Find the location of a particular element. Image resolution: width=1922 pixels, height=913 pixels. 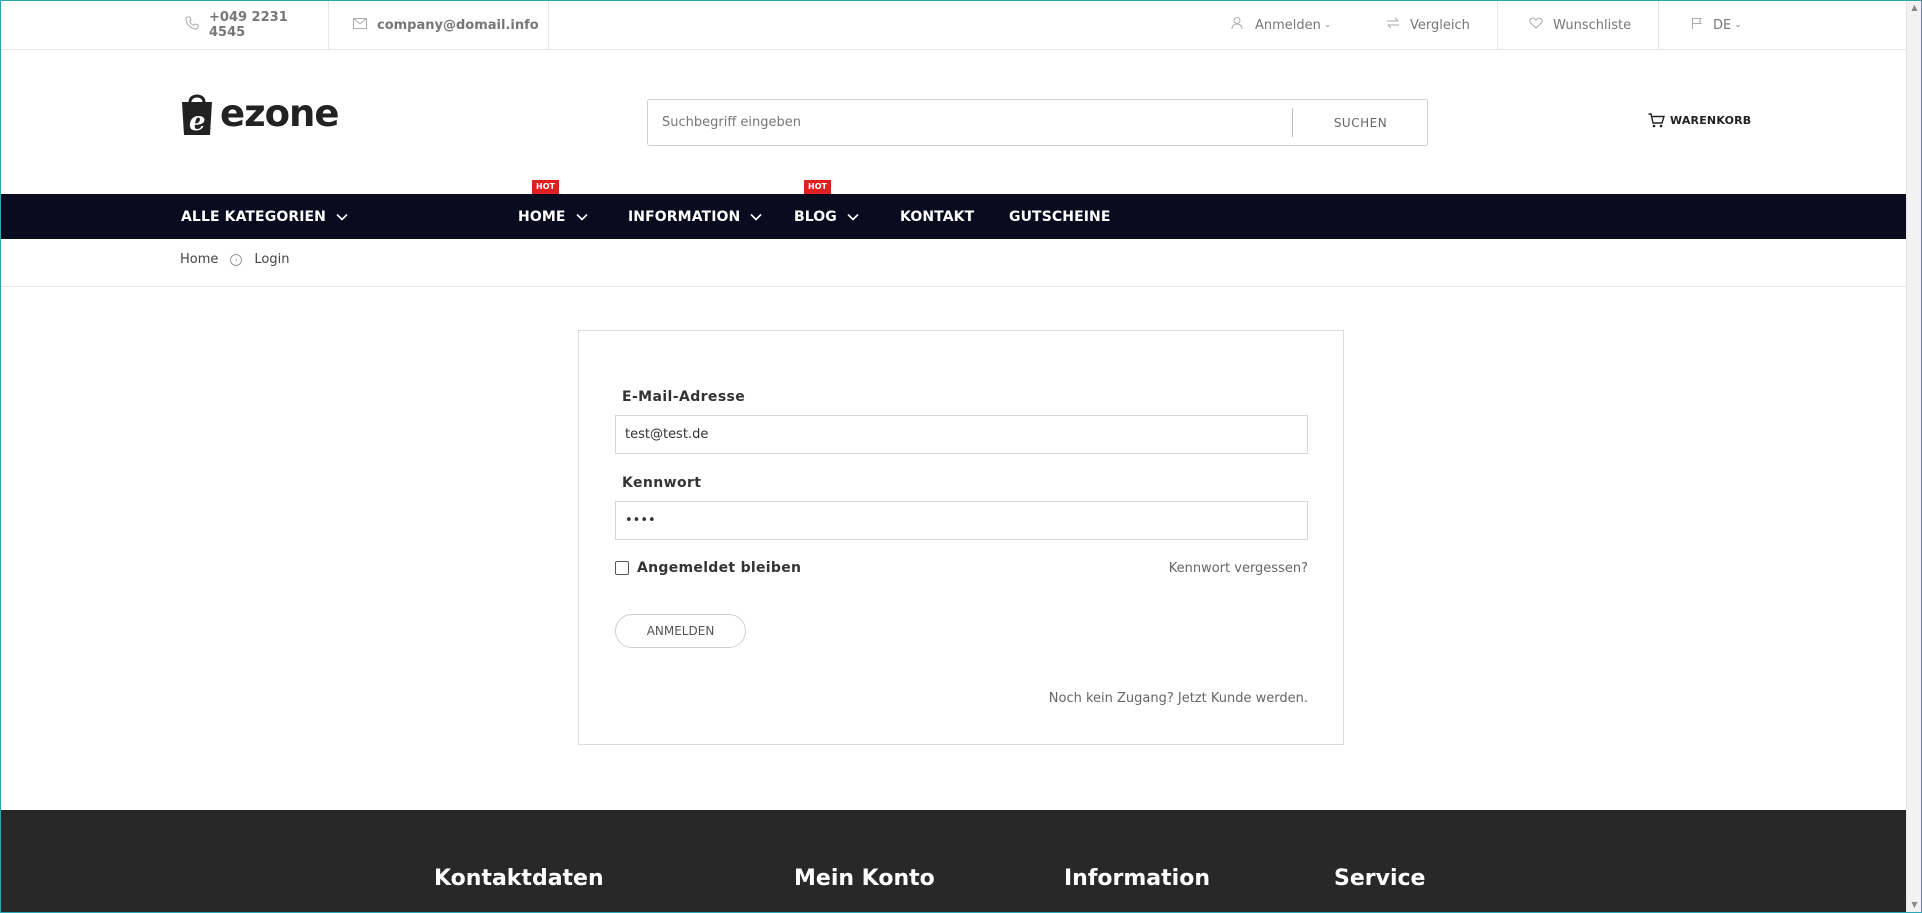

password-label: Kennwort is located at coordinates (662, 483).